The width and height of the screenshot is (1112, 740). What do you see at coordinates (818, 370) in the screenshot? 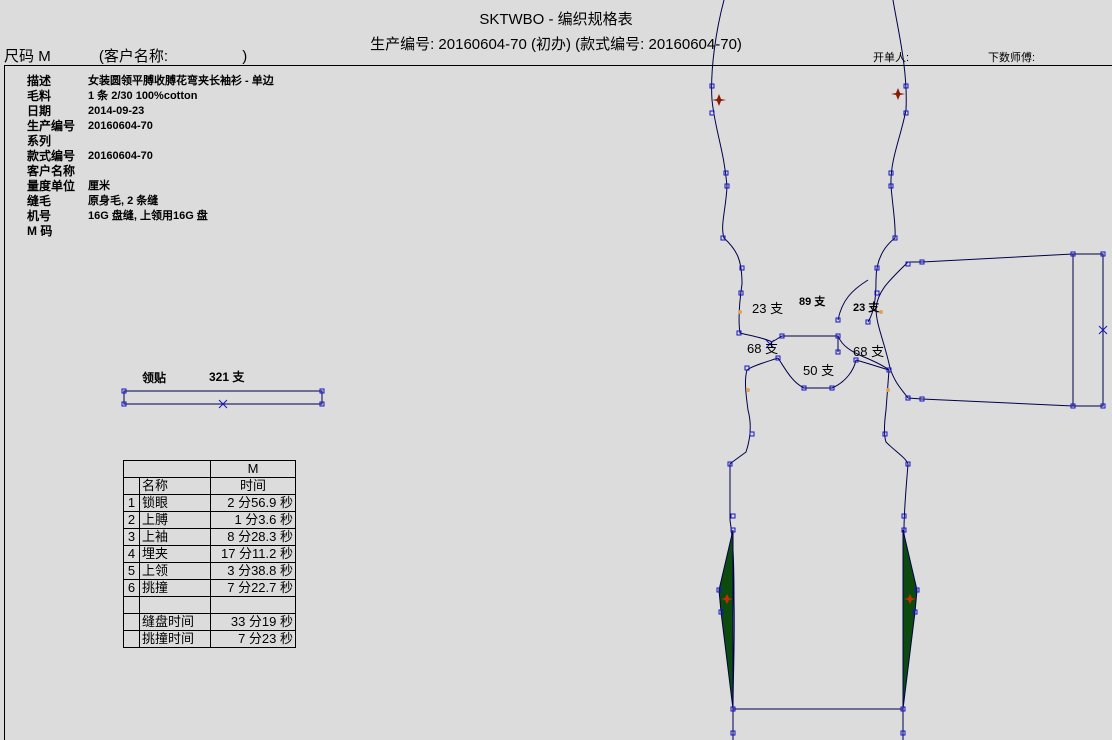
I see `label-neck-bottom: 50 支` at bounding box center [818, 370].